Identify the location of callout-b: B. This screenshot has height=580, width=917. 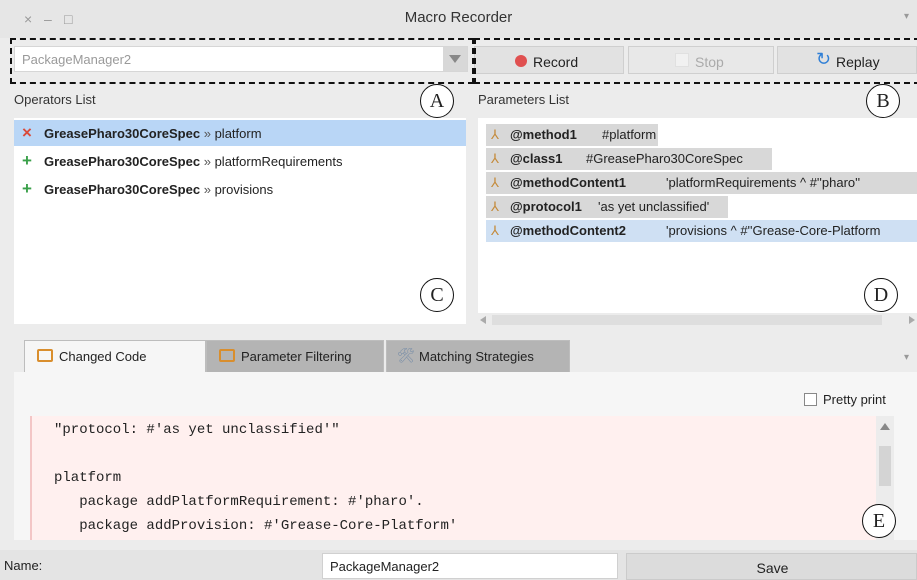
(883, 101).